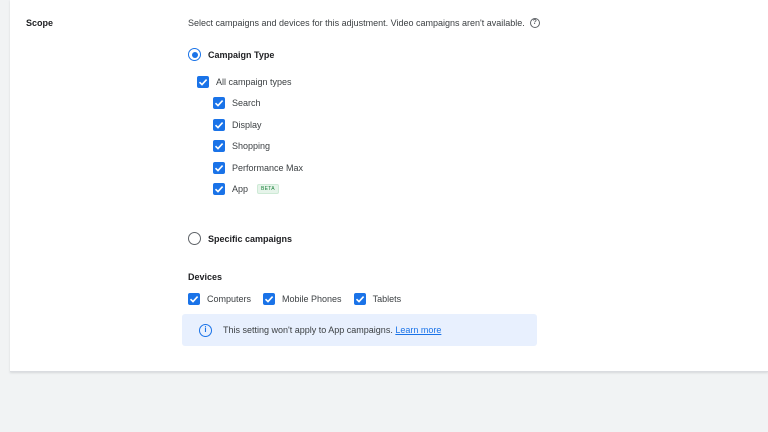 This screenshot has width=768, height=432. I want to click on scope-label: Scope, so click(40, 23).